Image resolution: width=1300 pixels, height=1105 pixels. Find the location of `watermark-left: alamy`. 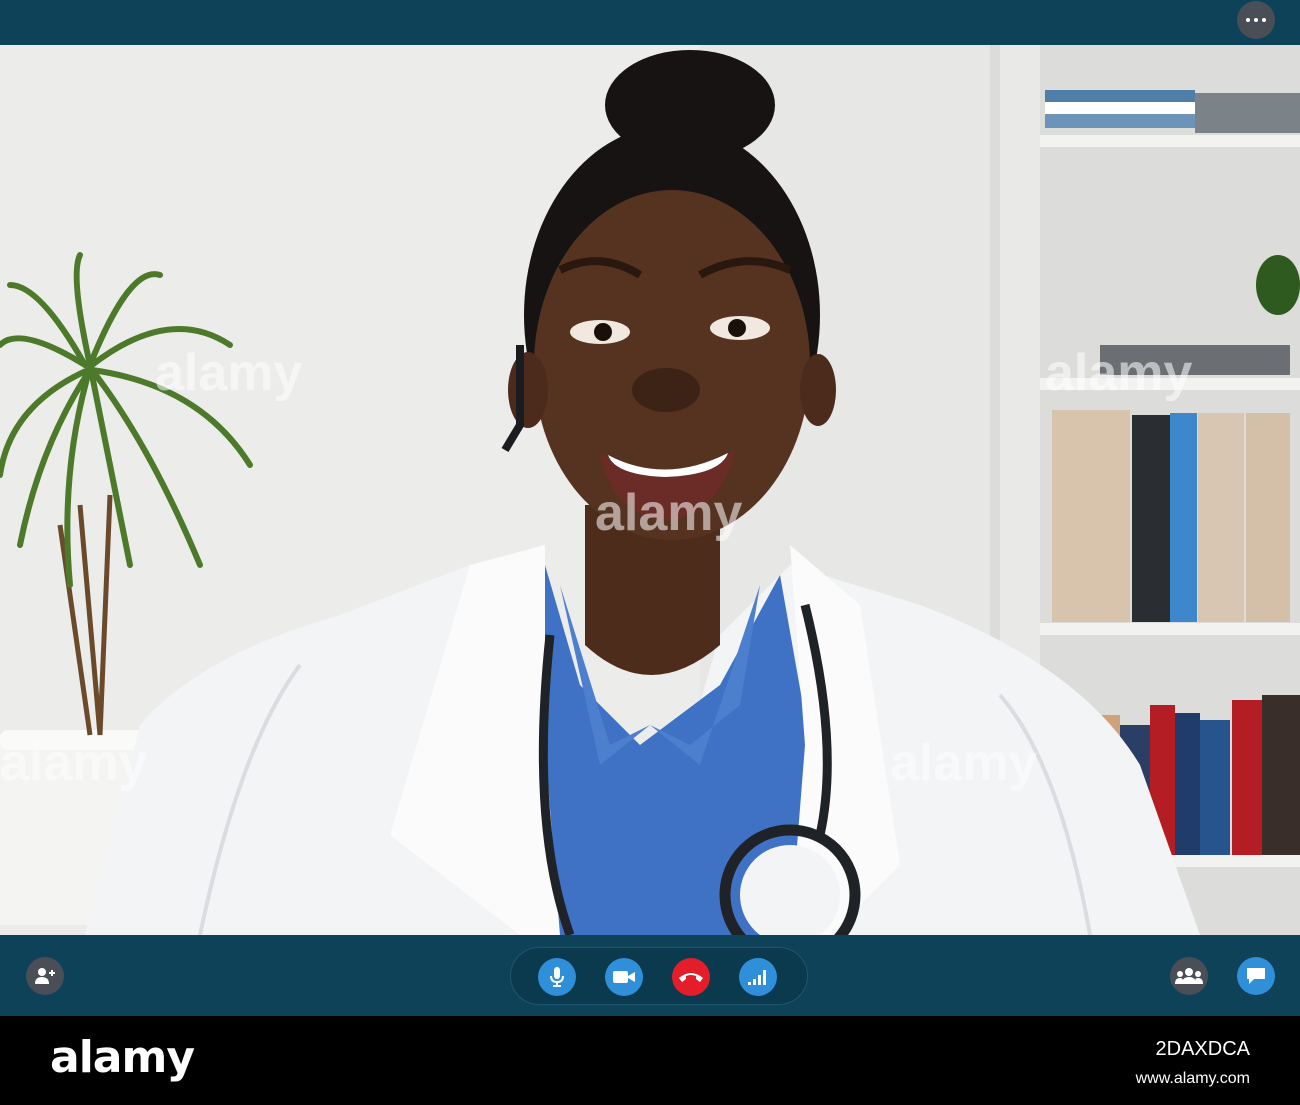

watermark-left: alamy is located at coordinates (229, 373).